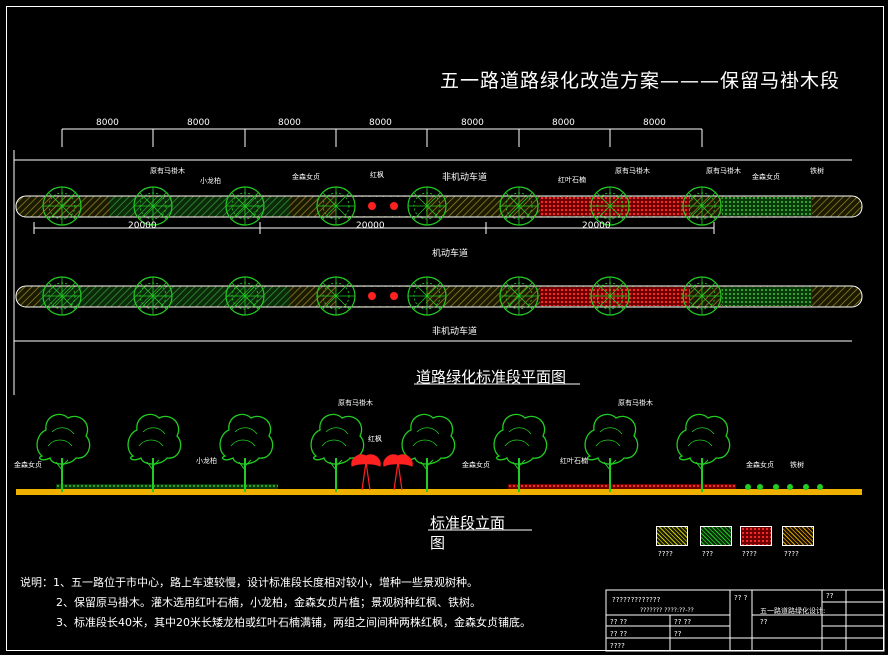  Describe the element at coordinates (268, 602) in the screenshot. I see `note-line-2: 2、保留原马褂木。灌木选用红叶石楠，小龙柏，金森女贞片植；景观树种红枫、铁树。` at that location.